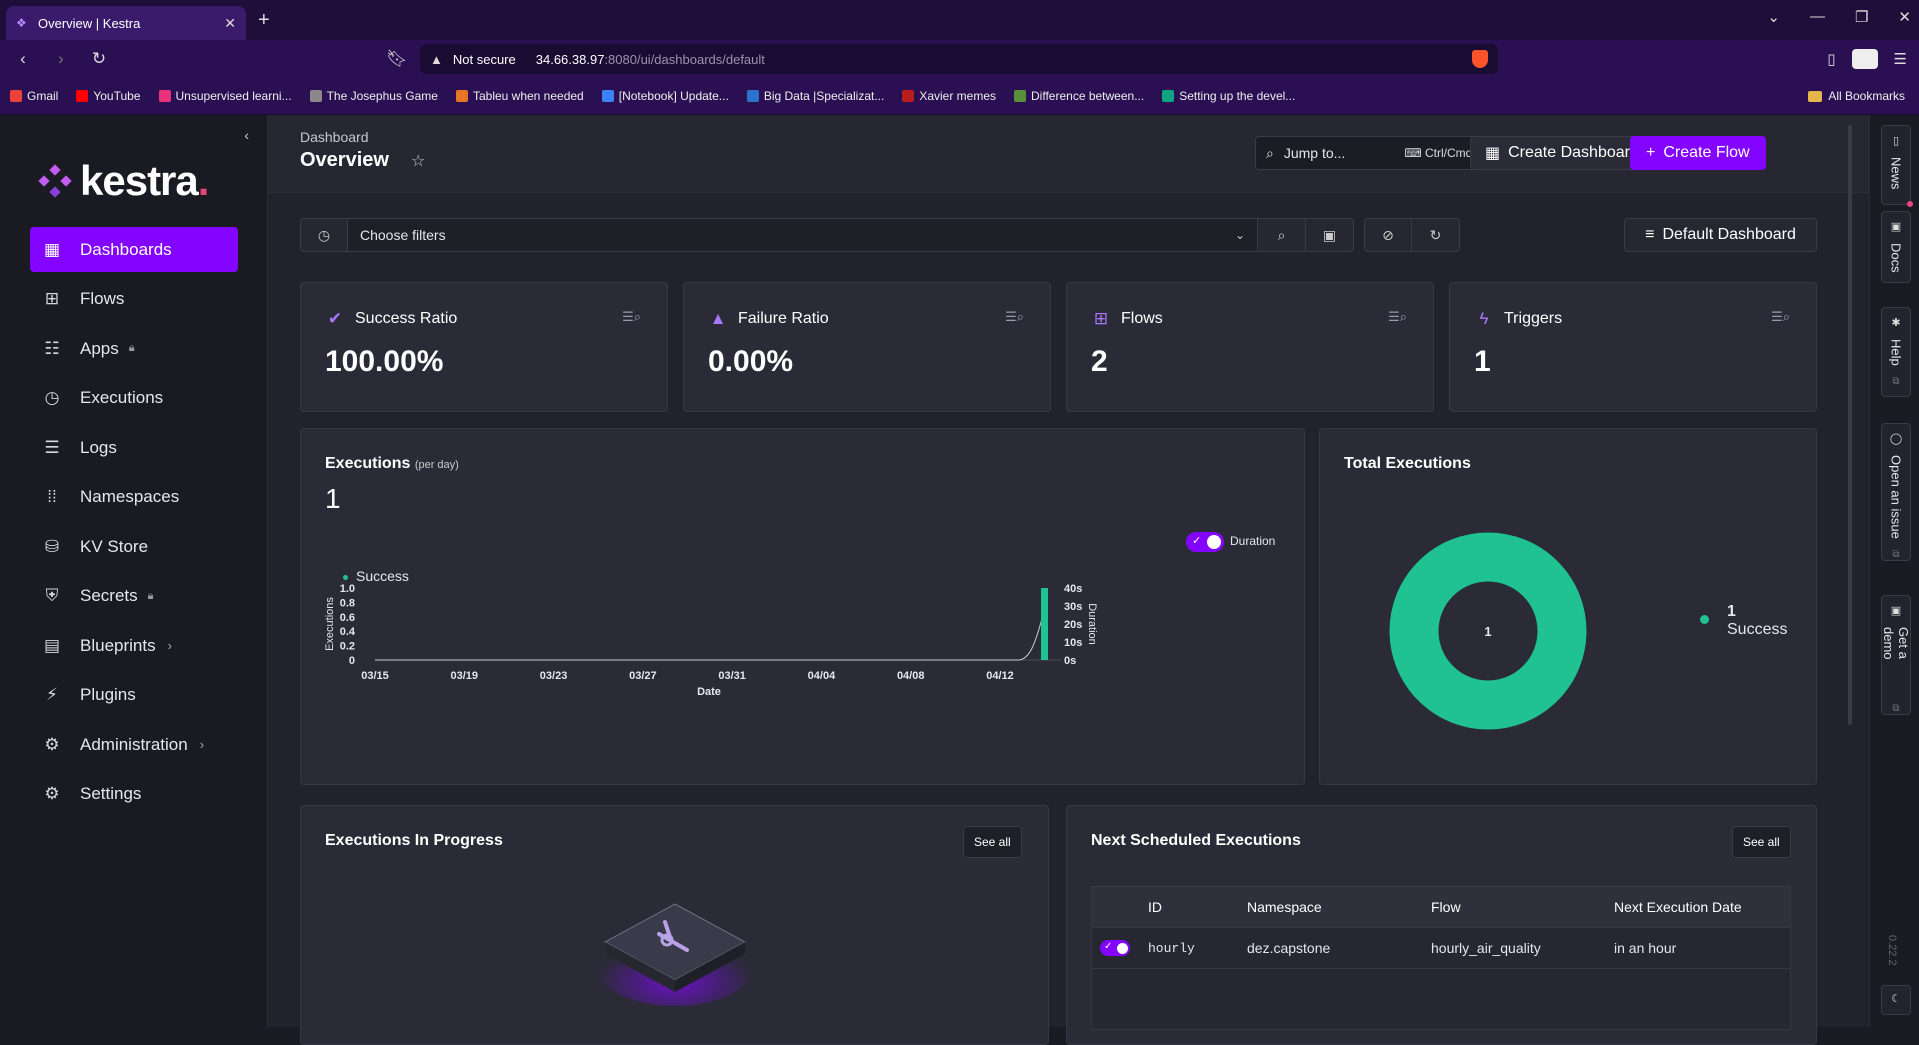  What do you see at coordinates (519, 96) in the screenshot?
I see `bookmark-item: Tableu when needed` at bounding box center [519, 96].